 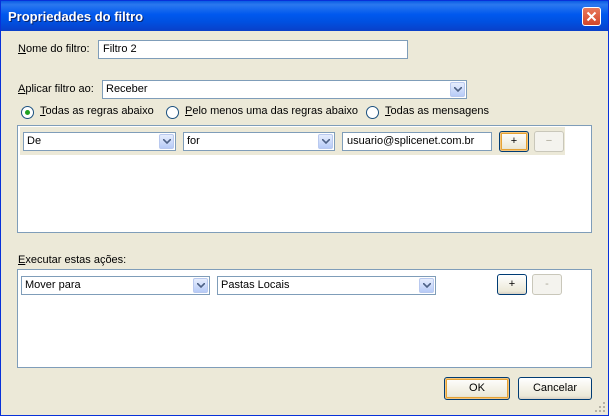 What do you see at coordinates (253, 49) in the screenshot?
I see `filter-name-input: Filtro 2` at bounding box center [253, 49].